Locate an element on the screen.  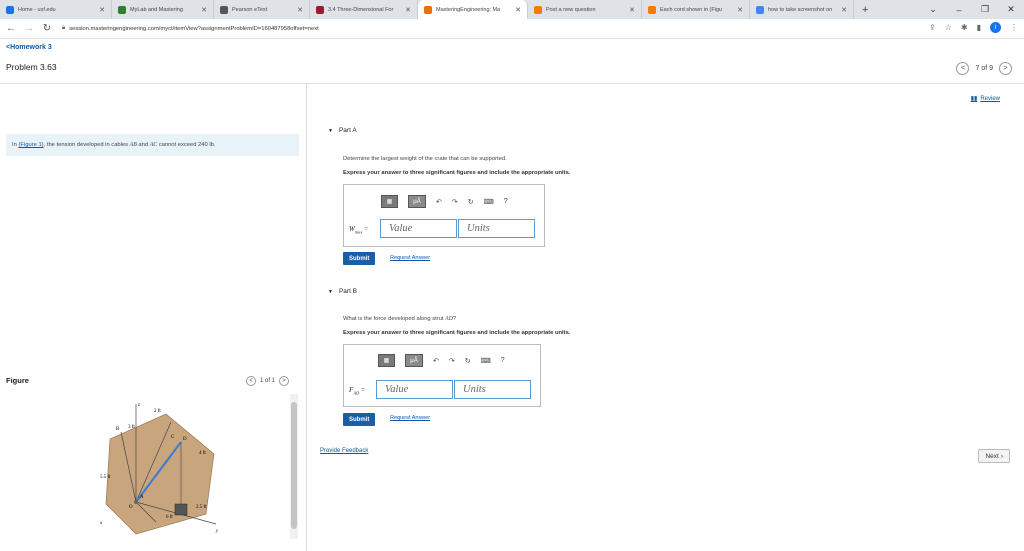
restore-button: ❐ is located at coordinates (985, 9).